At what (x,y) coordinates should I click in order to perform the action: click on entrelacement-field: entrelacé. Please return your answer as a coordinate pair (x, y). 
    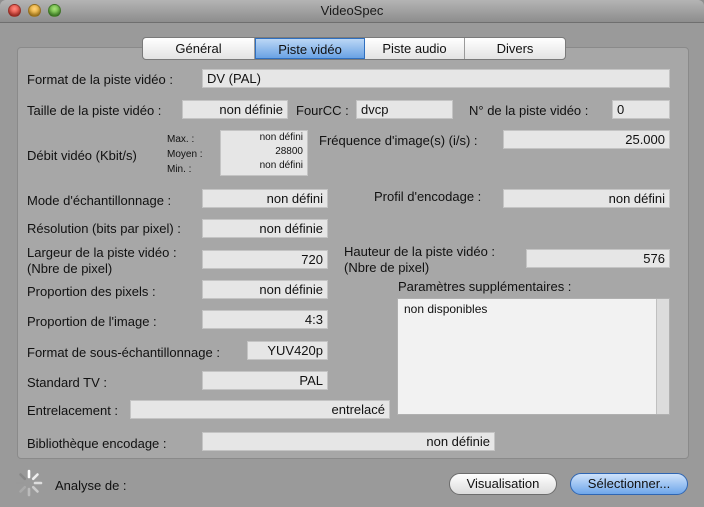
    Looking at the image, I should click on (260, 409).